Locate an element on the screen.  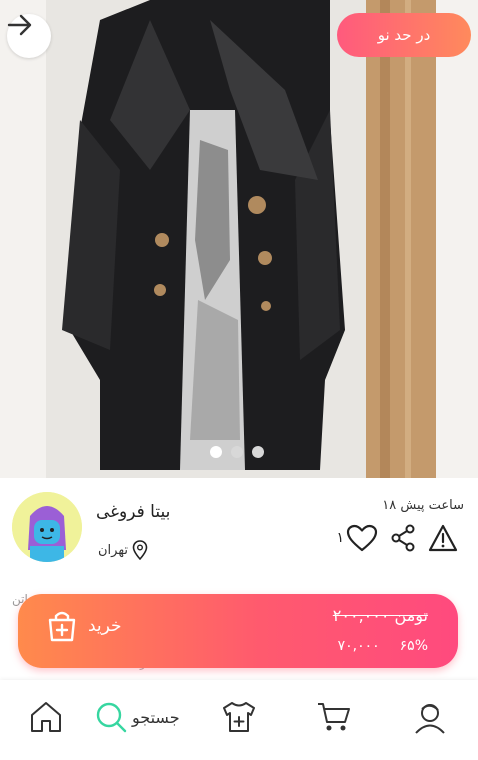
nav-home is located at coordinates (46, 717).